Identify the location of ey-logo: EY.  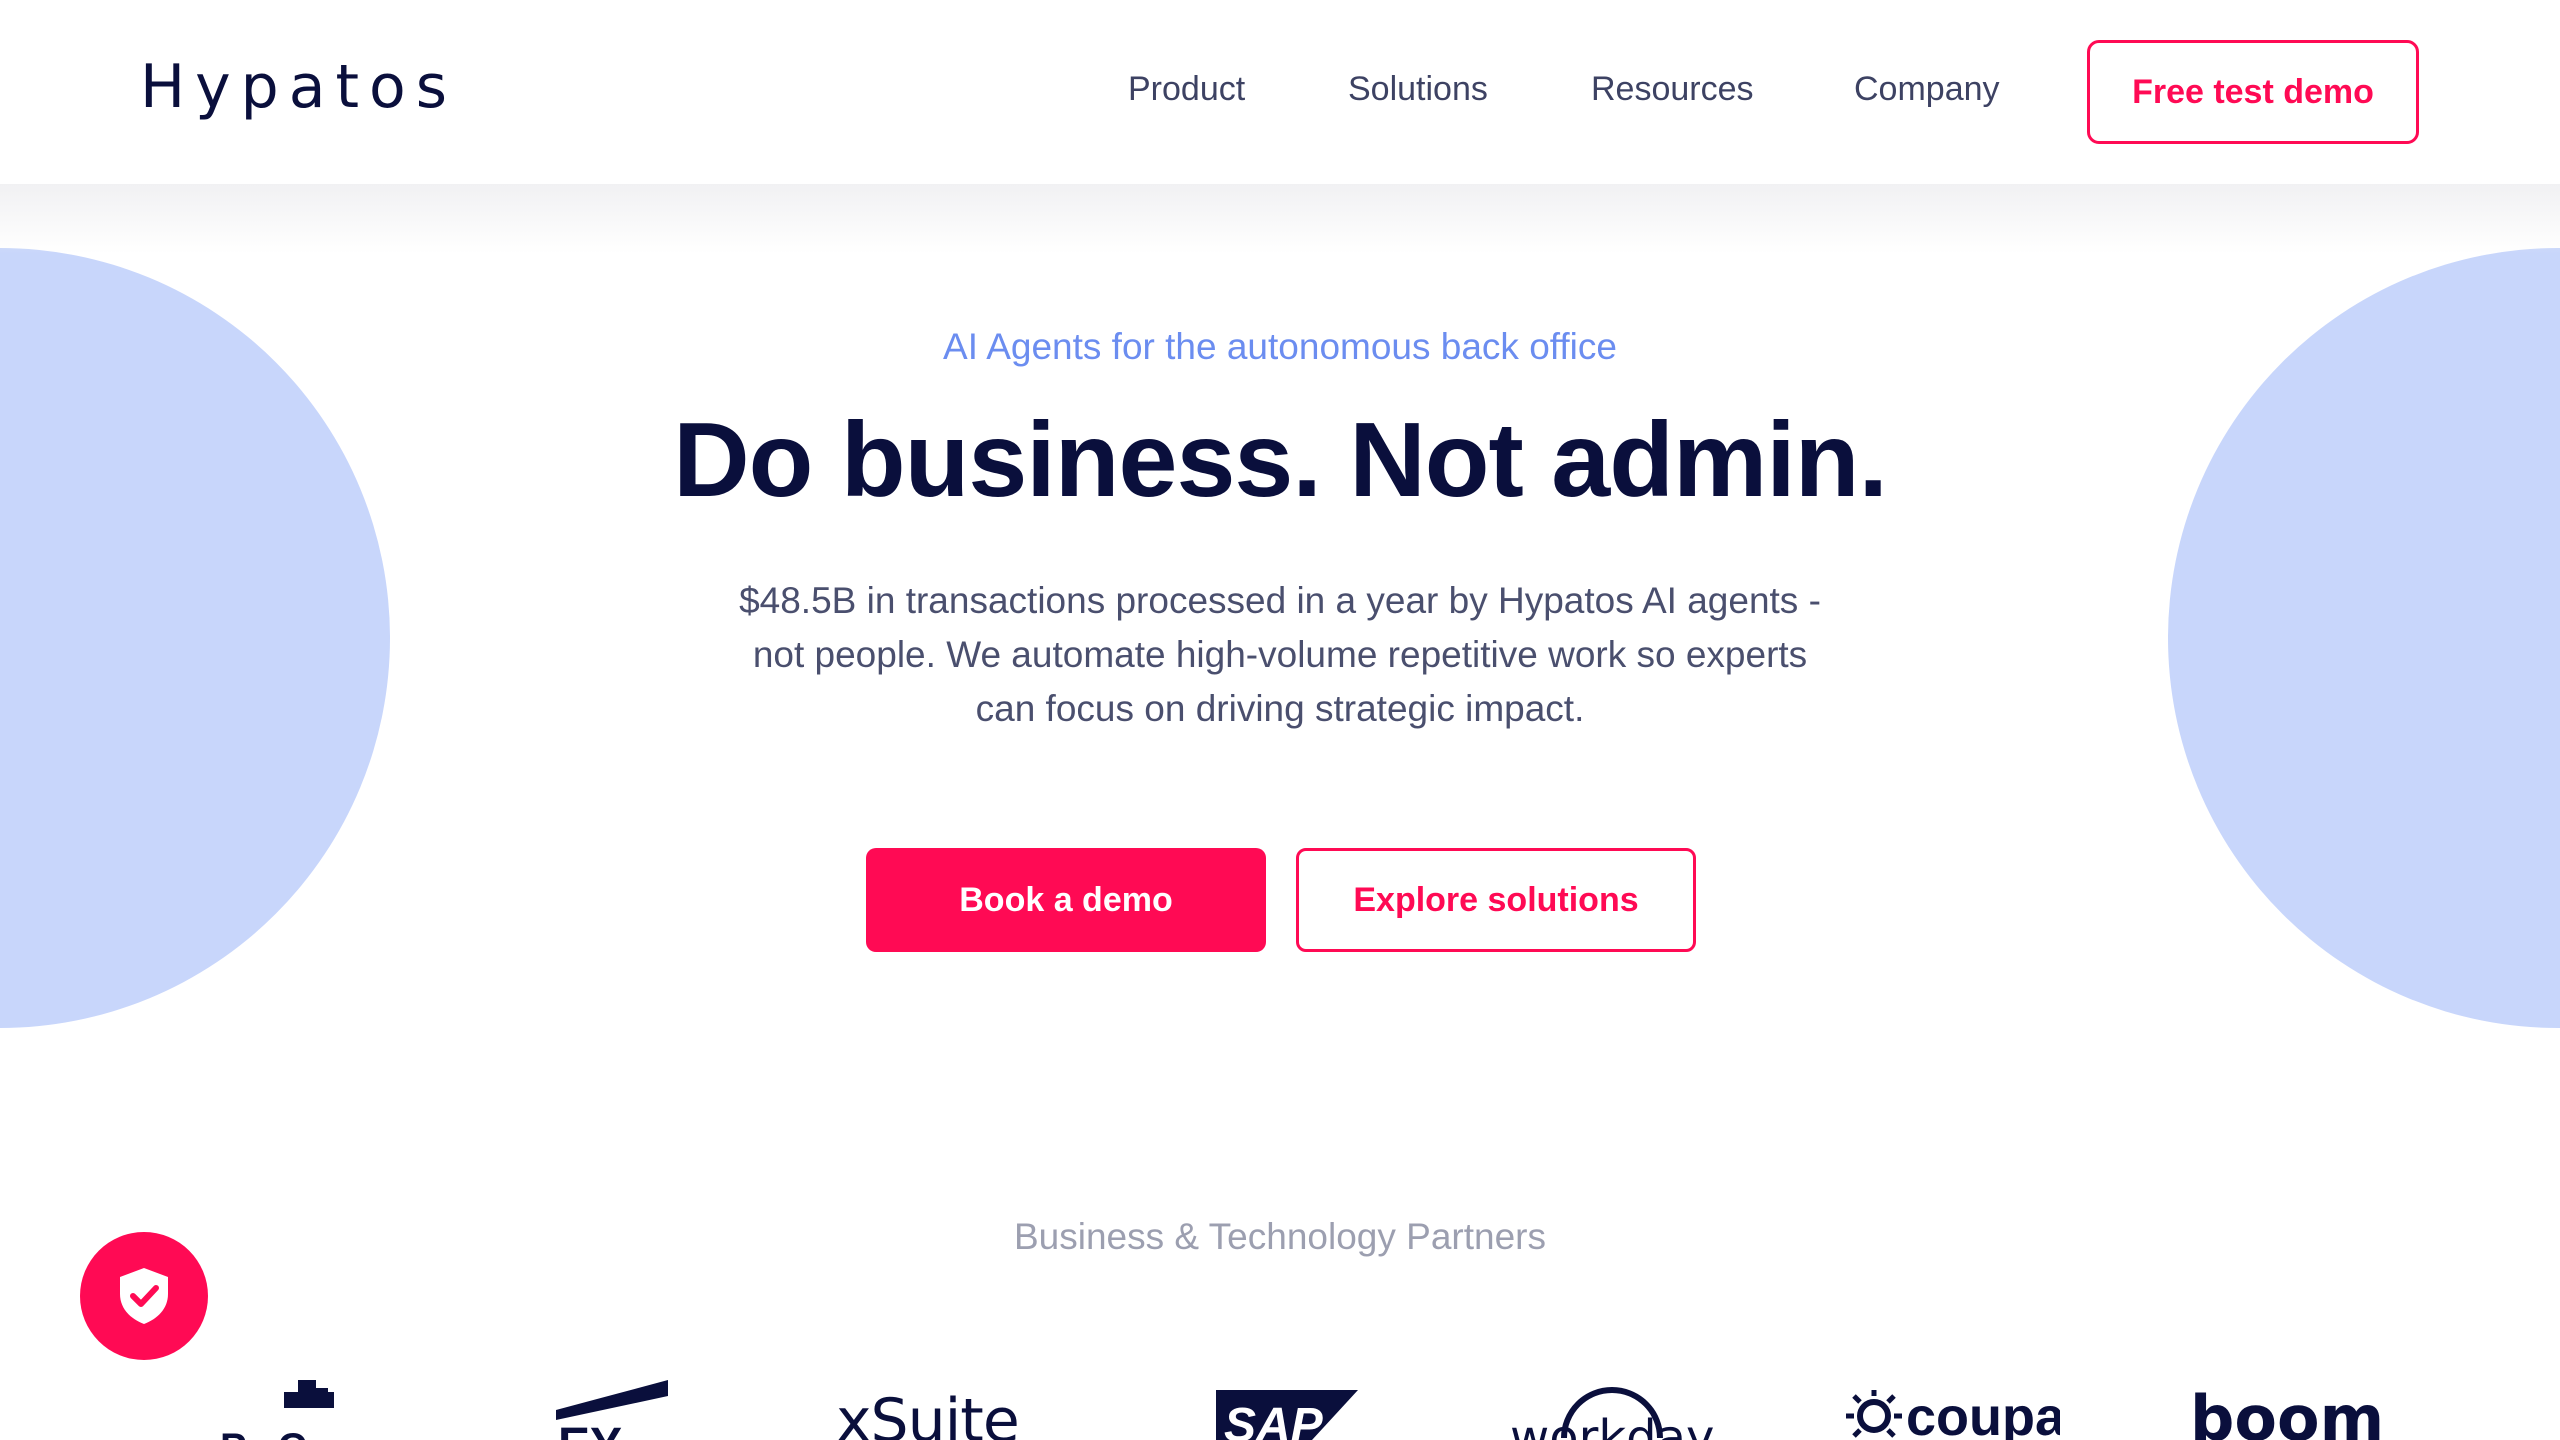
(613, 1407).